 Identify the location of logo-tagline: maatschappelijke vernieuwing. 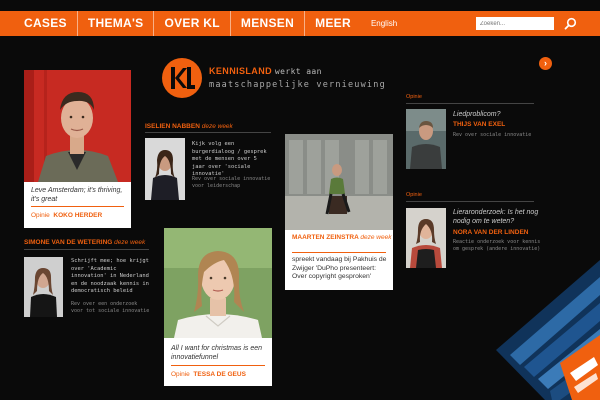
(297, 85).